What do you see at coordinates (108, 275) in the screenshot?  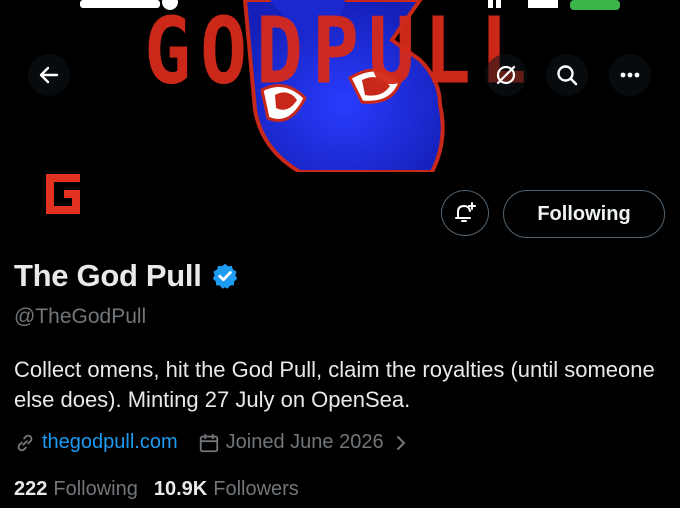 I see `display-name: The God Pull` at bounding box center [108, 275].